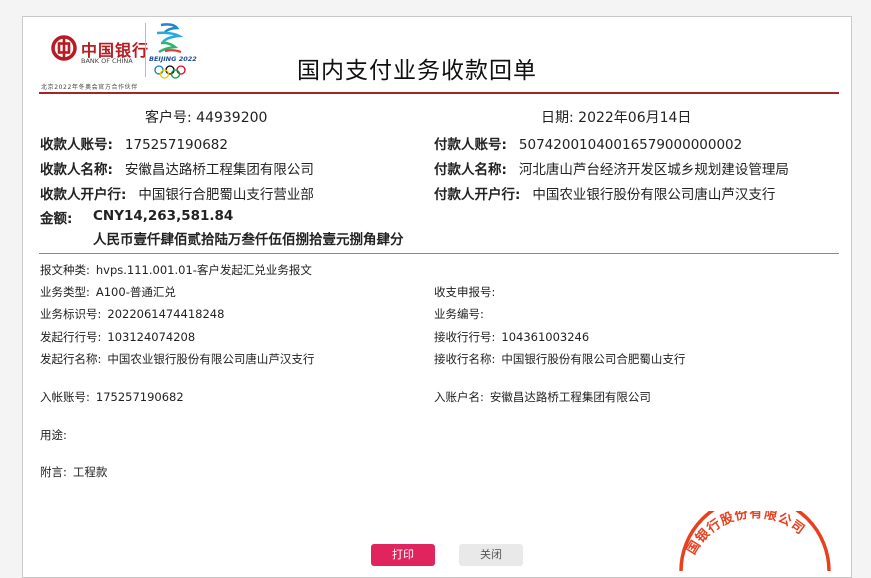 The width and height of the screenshot is (871, 578). Describe the element at coordinates (89, 87) in the screenshot. I see `olympic-partner-text: 北京2022年冬奥会官方合作伙伴` at that location.